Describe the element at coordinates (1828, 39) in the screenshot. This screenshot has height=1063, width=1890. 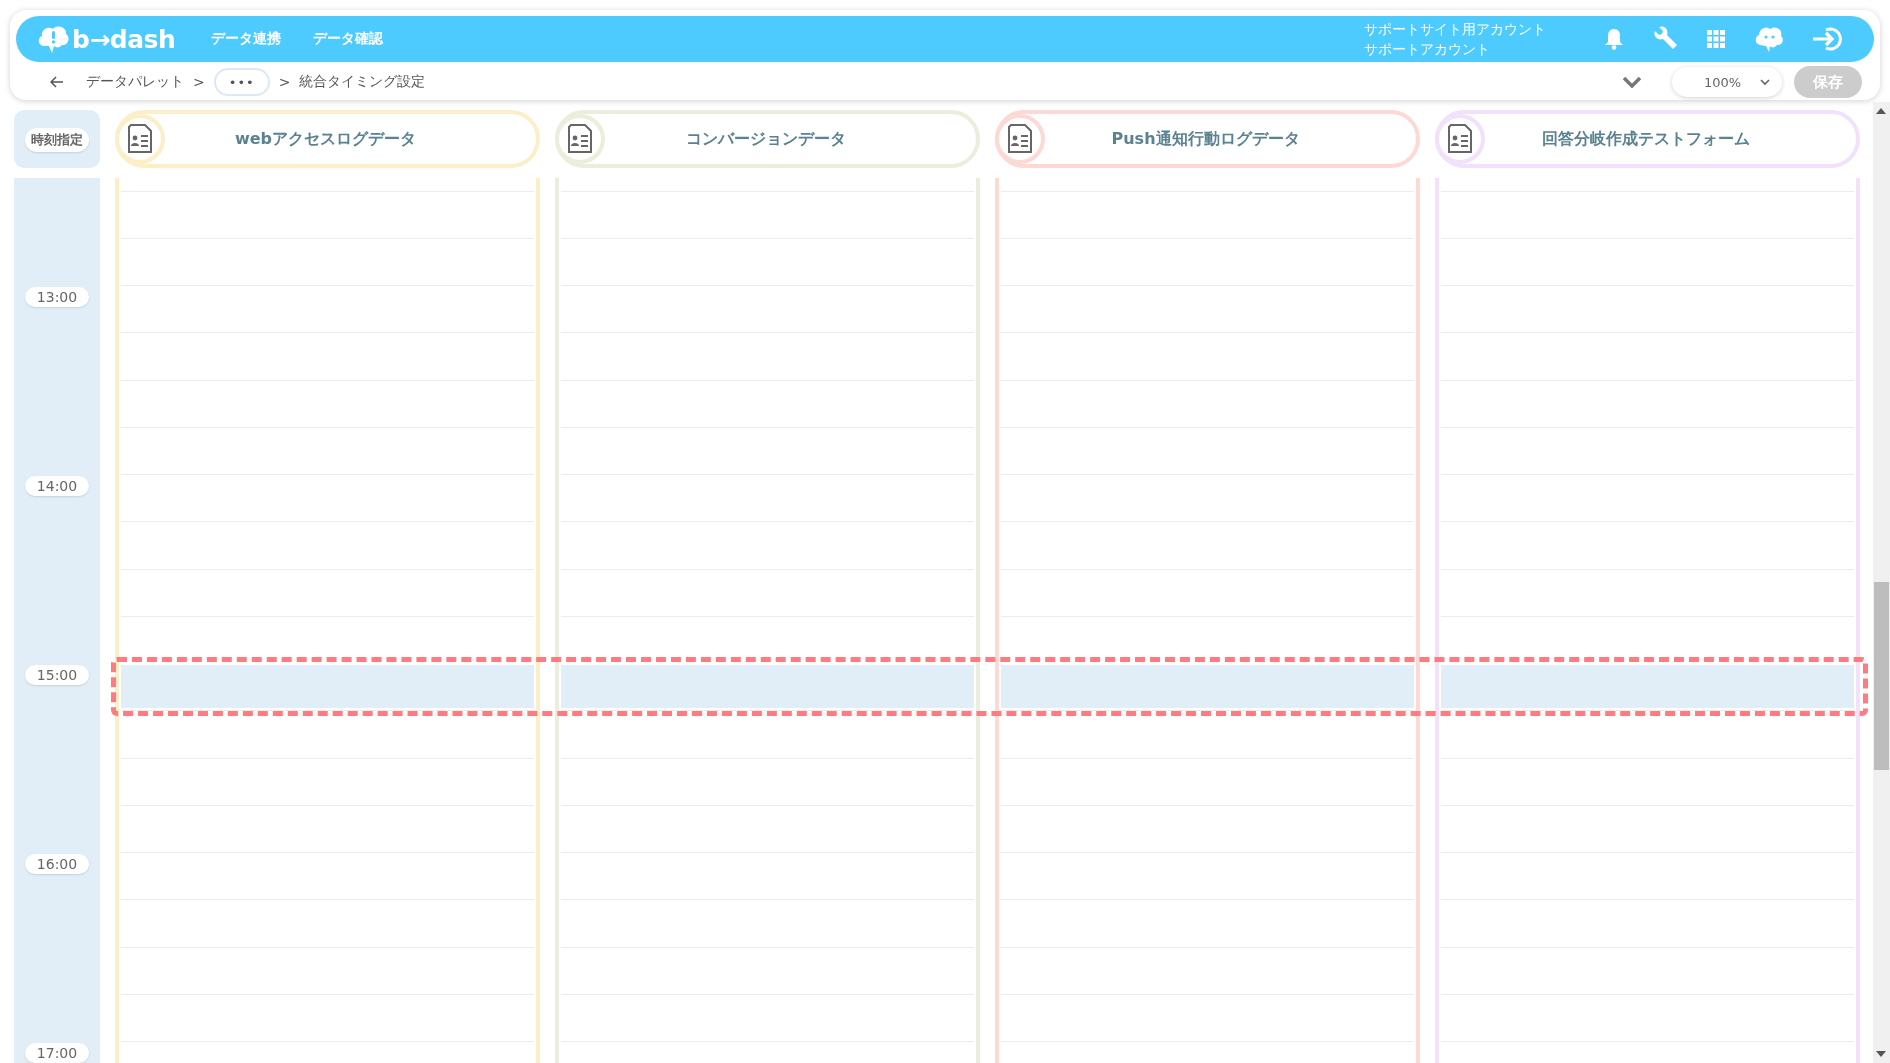
I see `arrow-in-circle-icon` at that location.